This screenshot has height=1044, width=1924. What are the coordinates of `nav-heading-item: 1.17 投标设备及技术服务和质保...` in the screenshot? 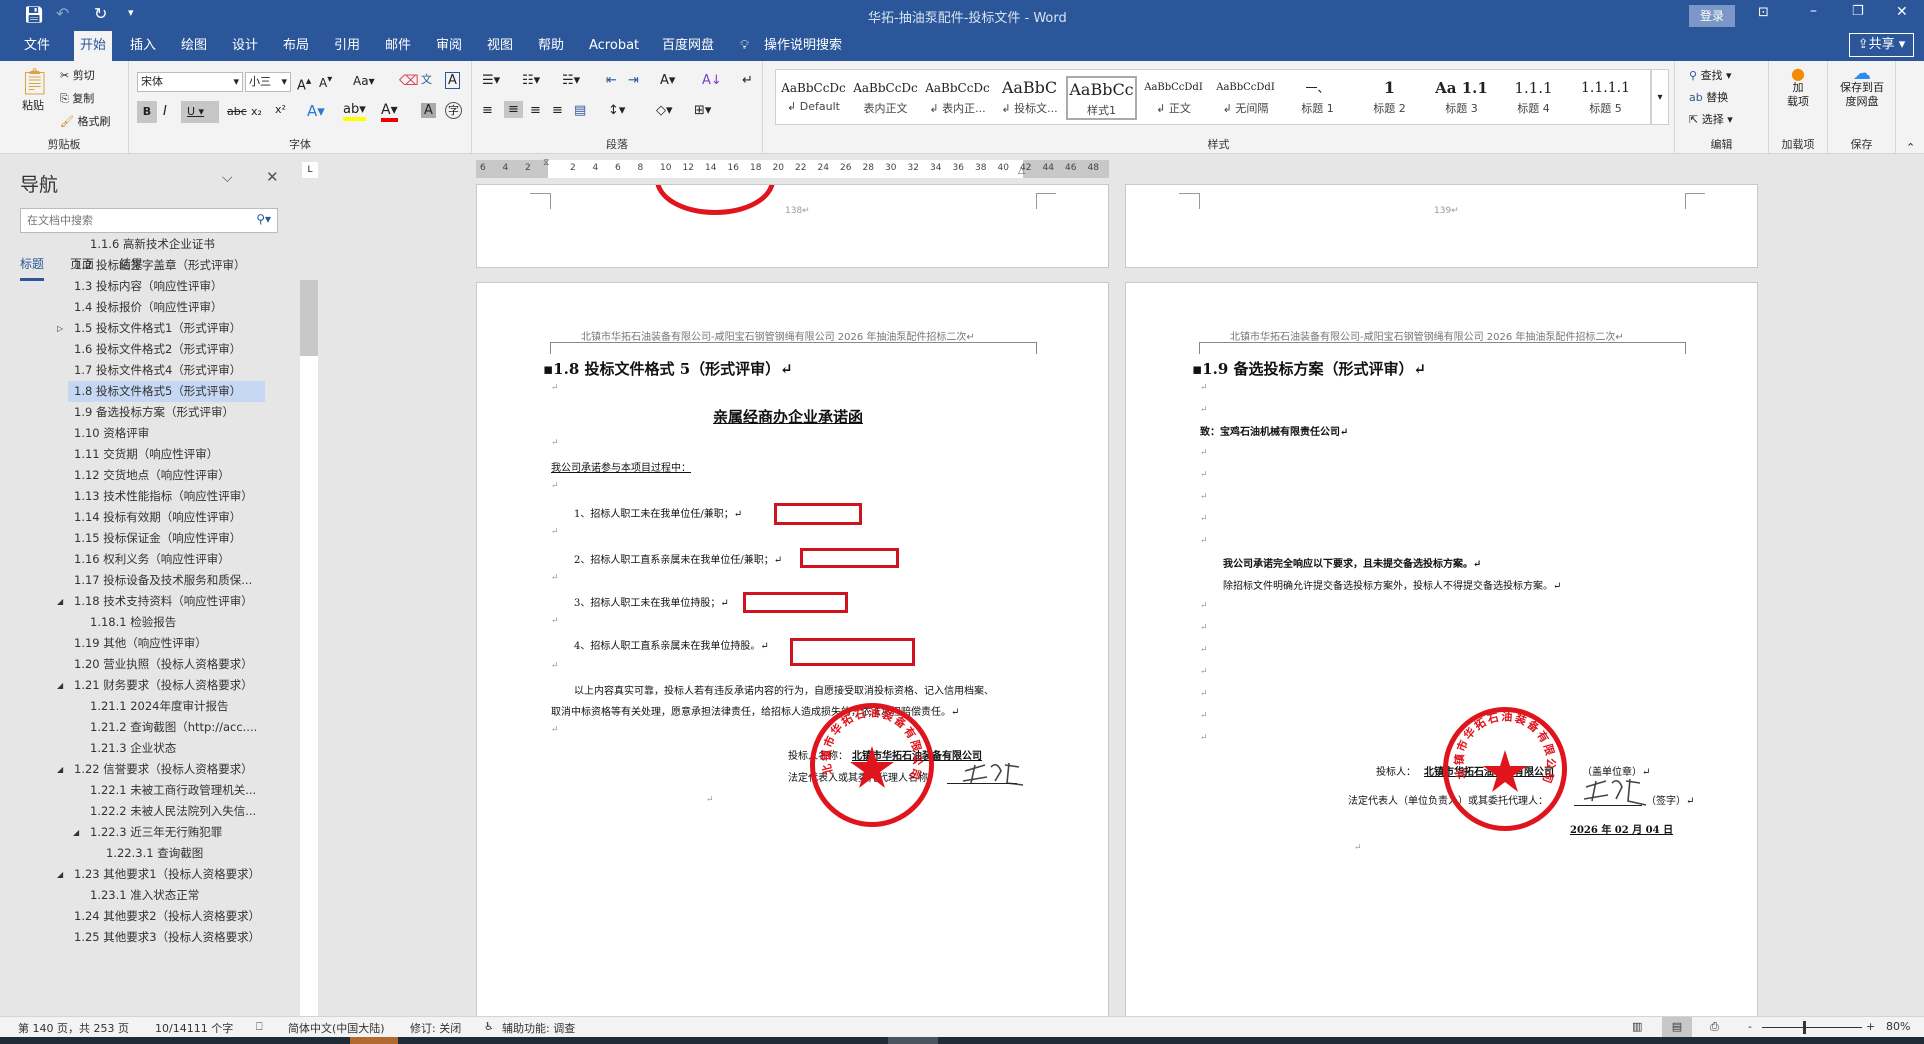 It's located at (160, 580).